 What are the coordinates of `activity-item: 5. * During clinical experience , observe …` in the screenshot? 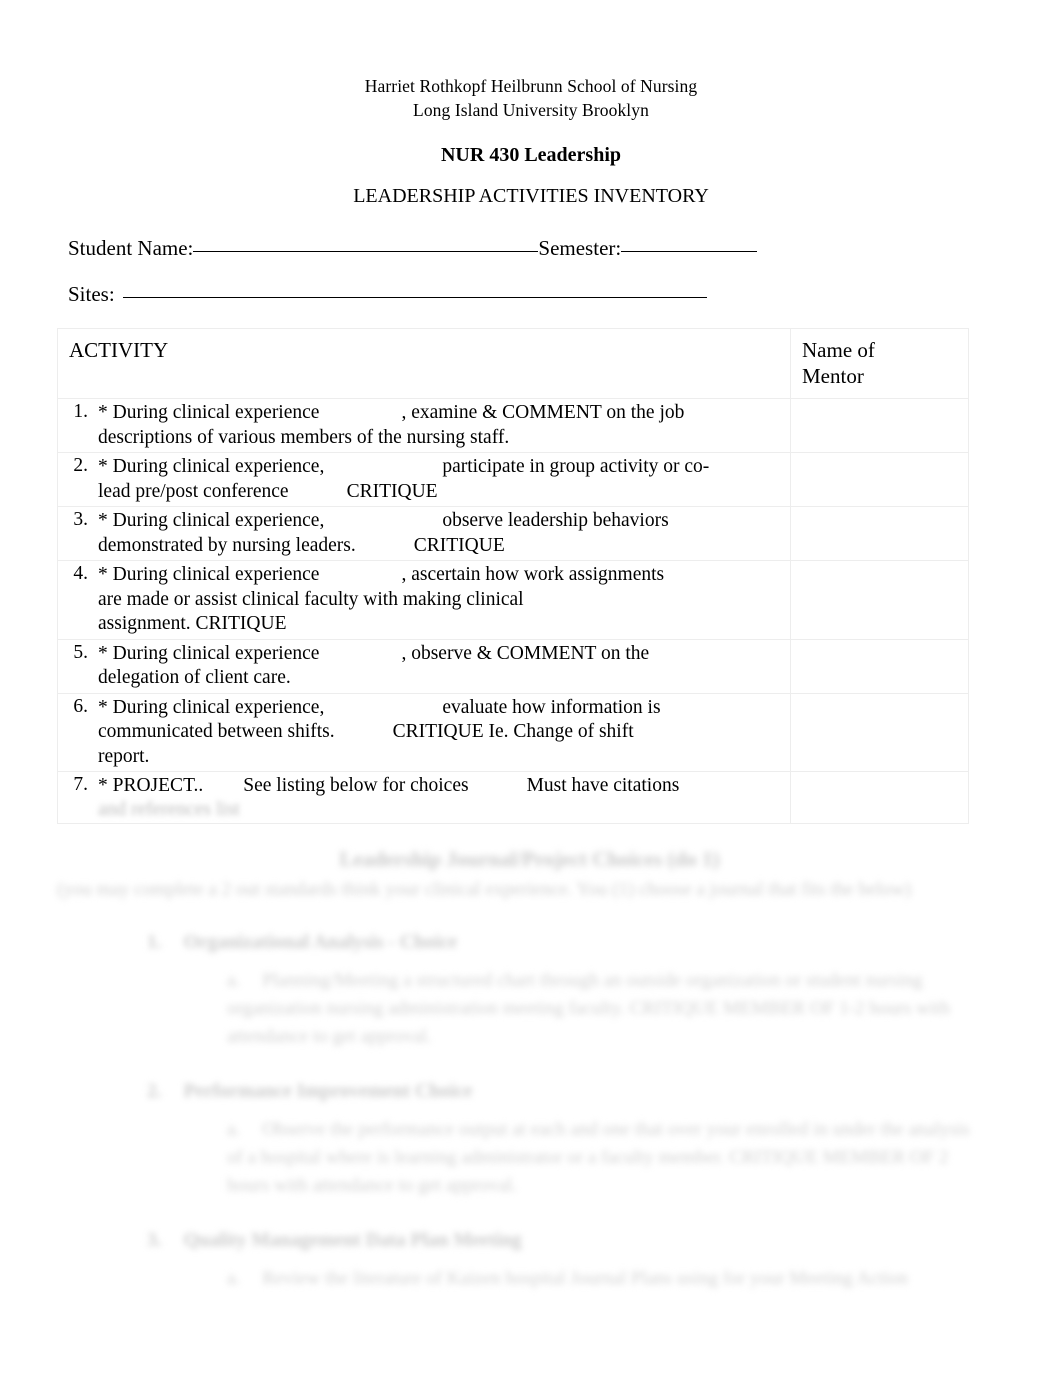 It's located at (424, 666).